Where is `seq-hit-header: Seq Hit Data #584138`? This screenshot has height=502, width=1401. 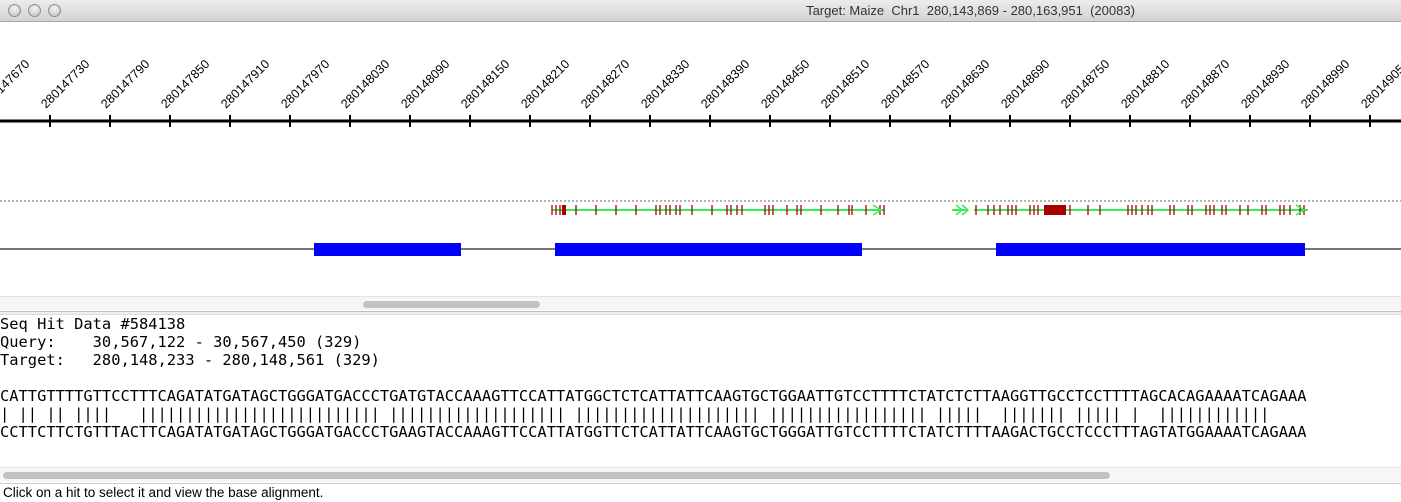
seq-hit-header: Seq Hit Data #584138 is located at coordinates (93, 324).